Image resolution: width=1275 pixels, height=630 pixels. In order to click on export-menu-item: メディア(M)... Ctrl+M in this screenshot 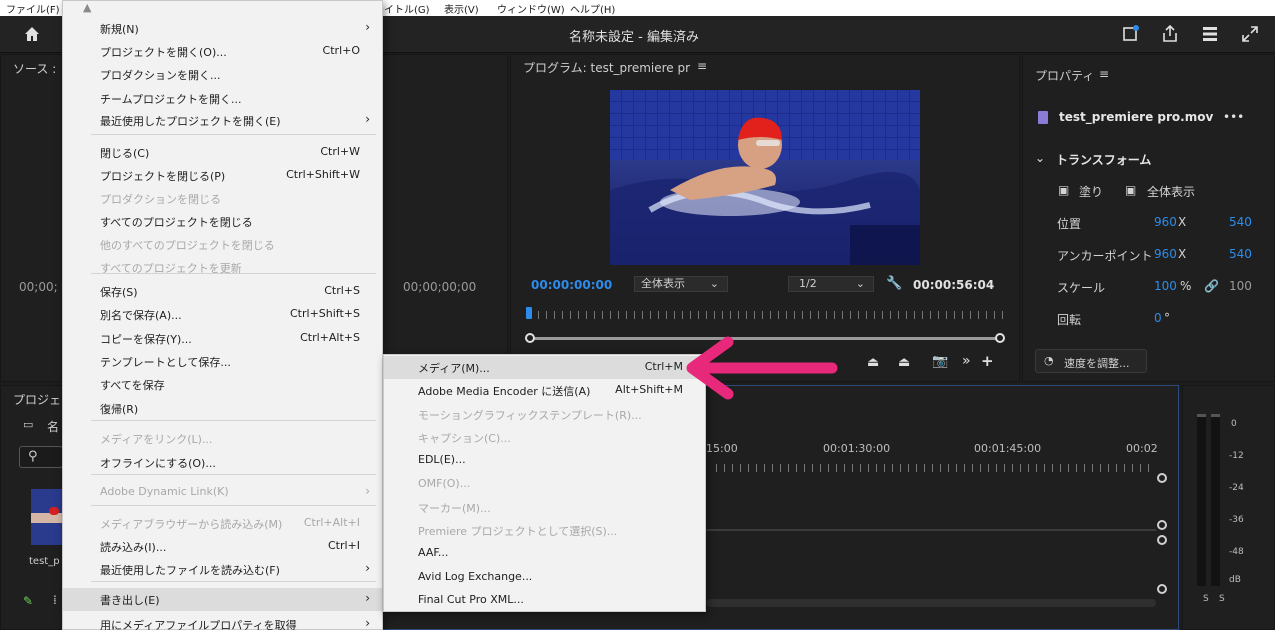, I will do `click(544, 367)`.